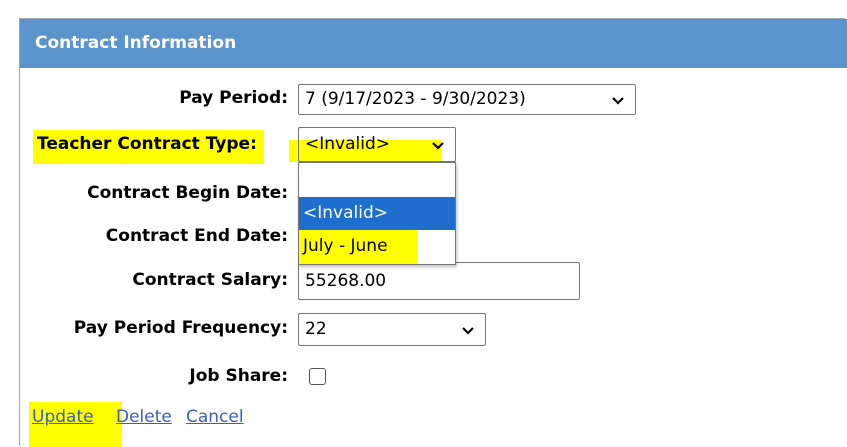  I want to click on begin-date-label: Contract Begin Date:, so click(187, 193).